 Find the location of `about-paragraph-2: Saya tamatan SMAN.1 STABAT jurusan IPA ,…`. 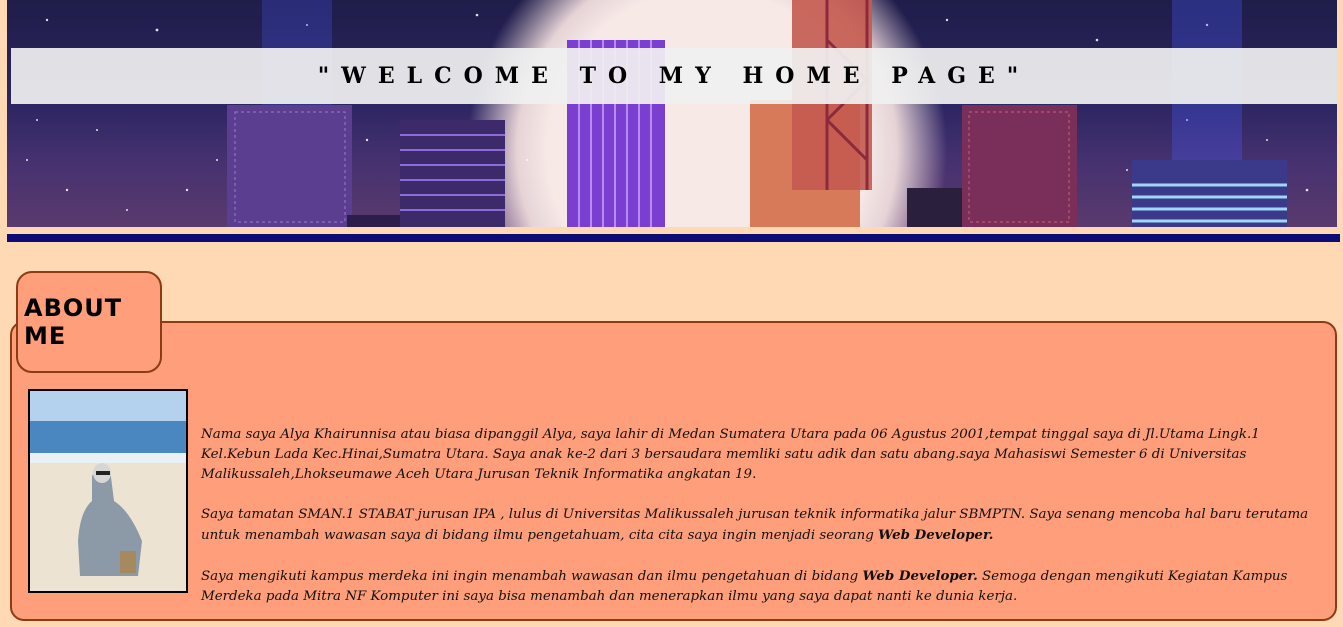

about-paragraph-2: Saya tamatan SMAN.1 STABAT jurusan IPA ,… is located at coordinates (755, 525).